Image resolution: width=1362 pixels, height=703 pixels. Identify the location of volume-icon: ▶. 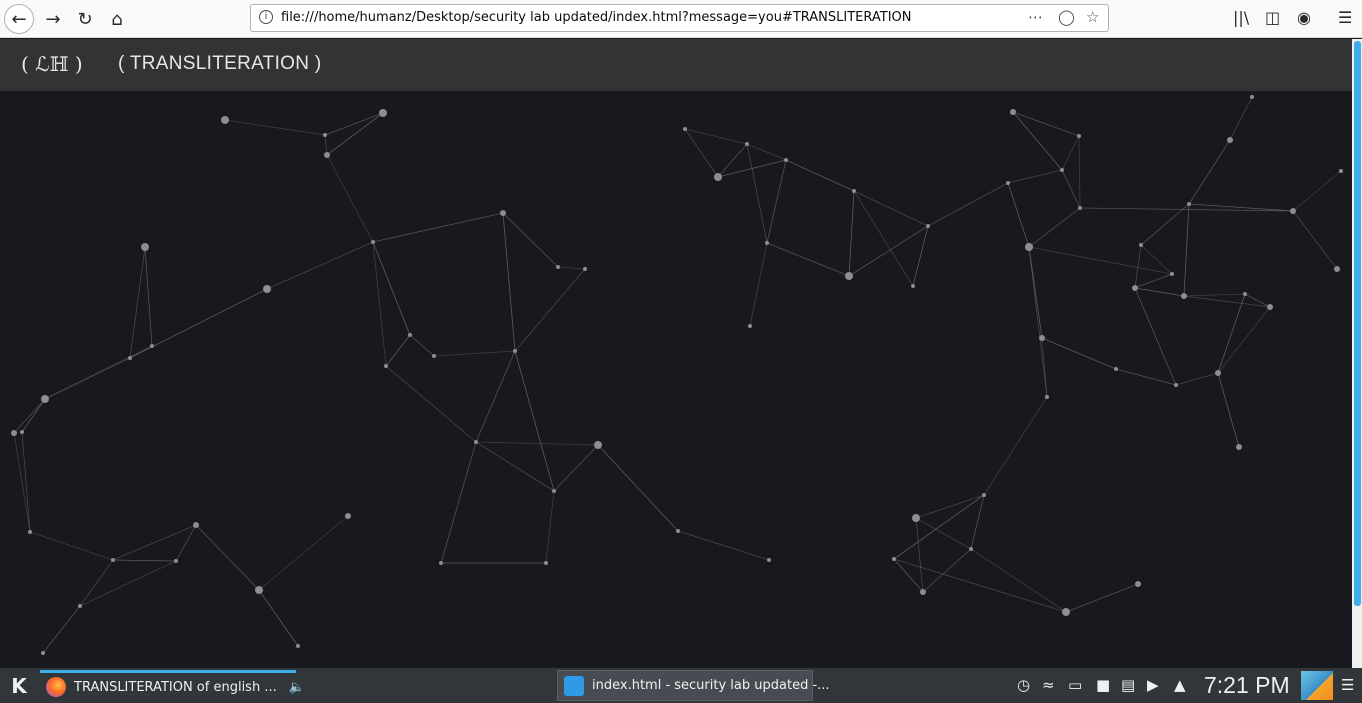
(1153, 685).